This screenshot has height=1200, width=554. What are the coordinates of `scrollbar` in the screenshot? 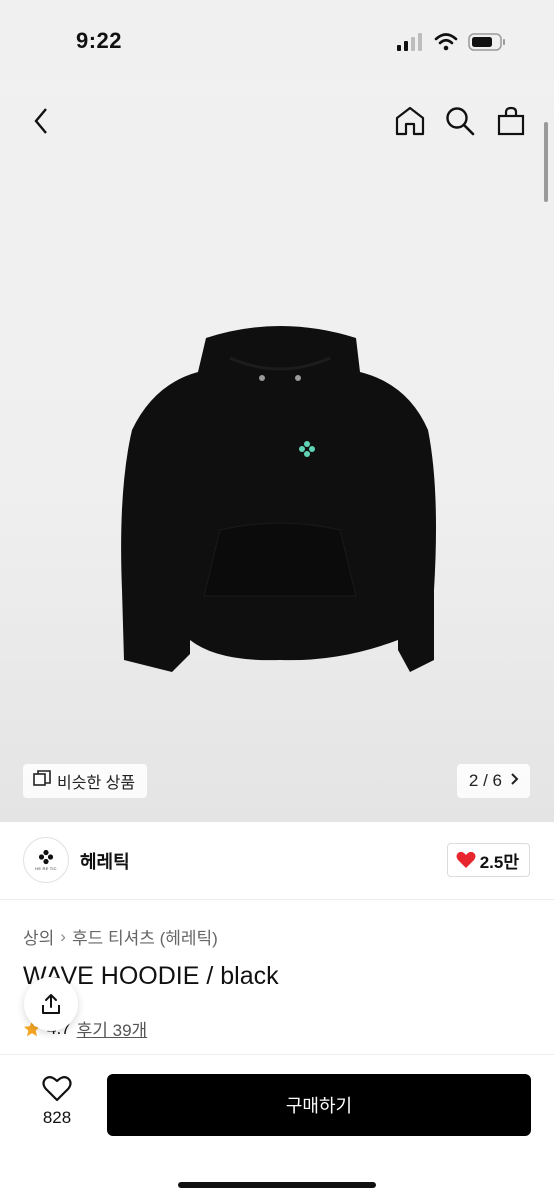 It's located at (546, 162).